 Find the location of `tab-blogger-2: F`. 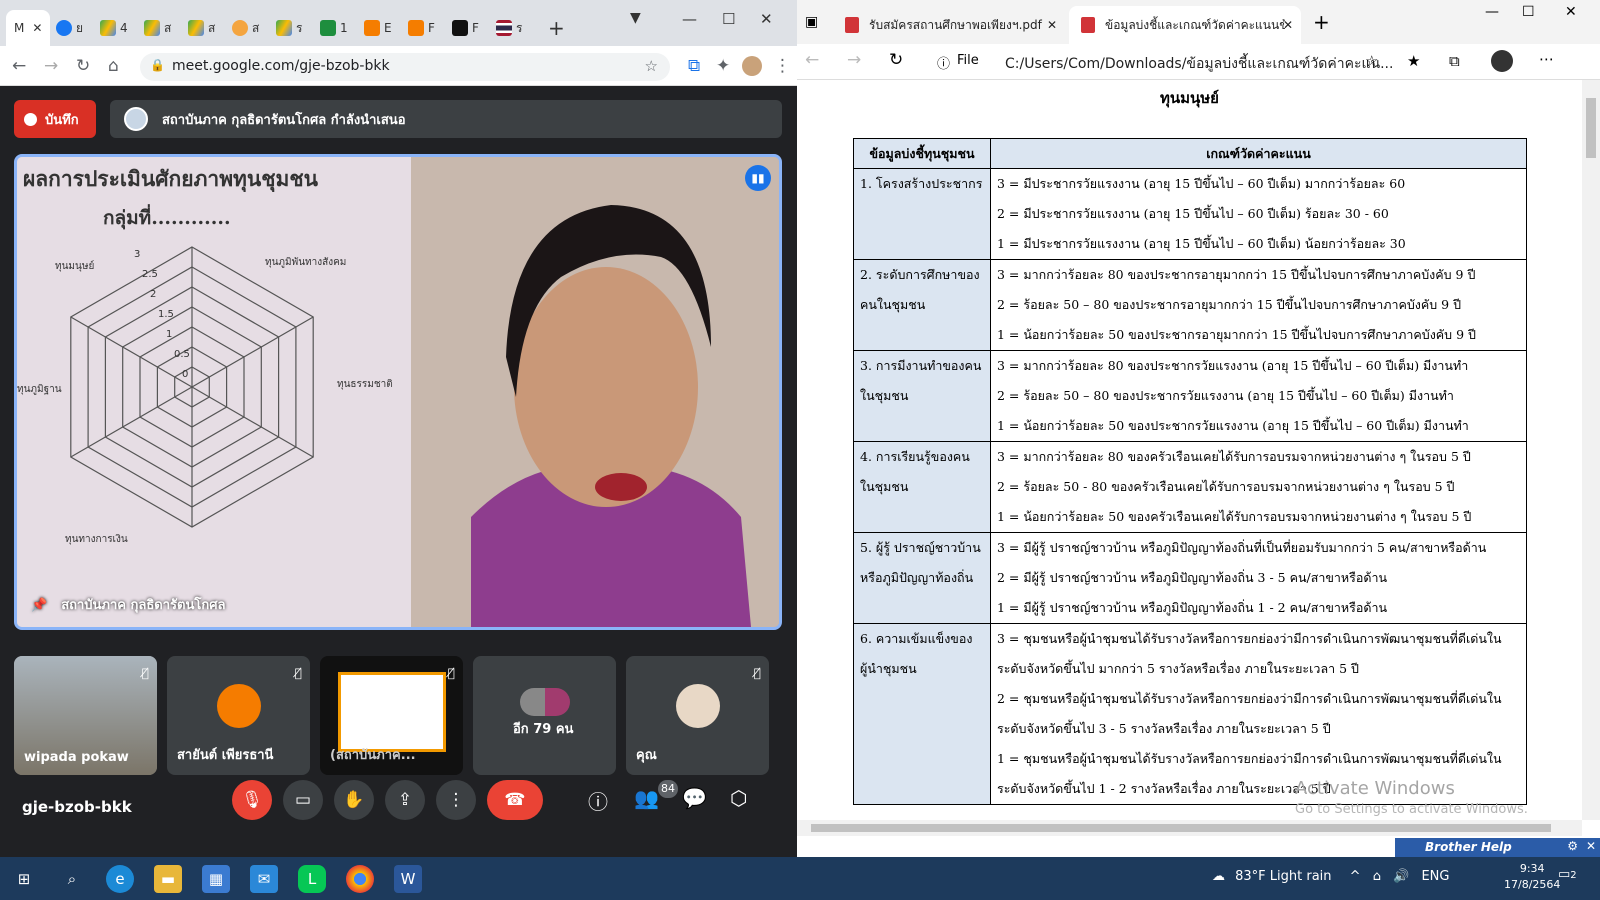

tab-blogger-2: F is located at coordinates (428, 28).